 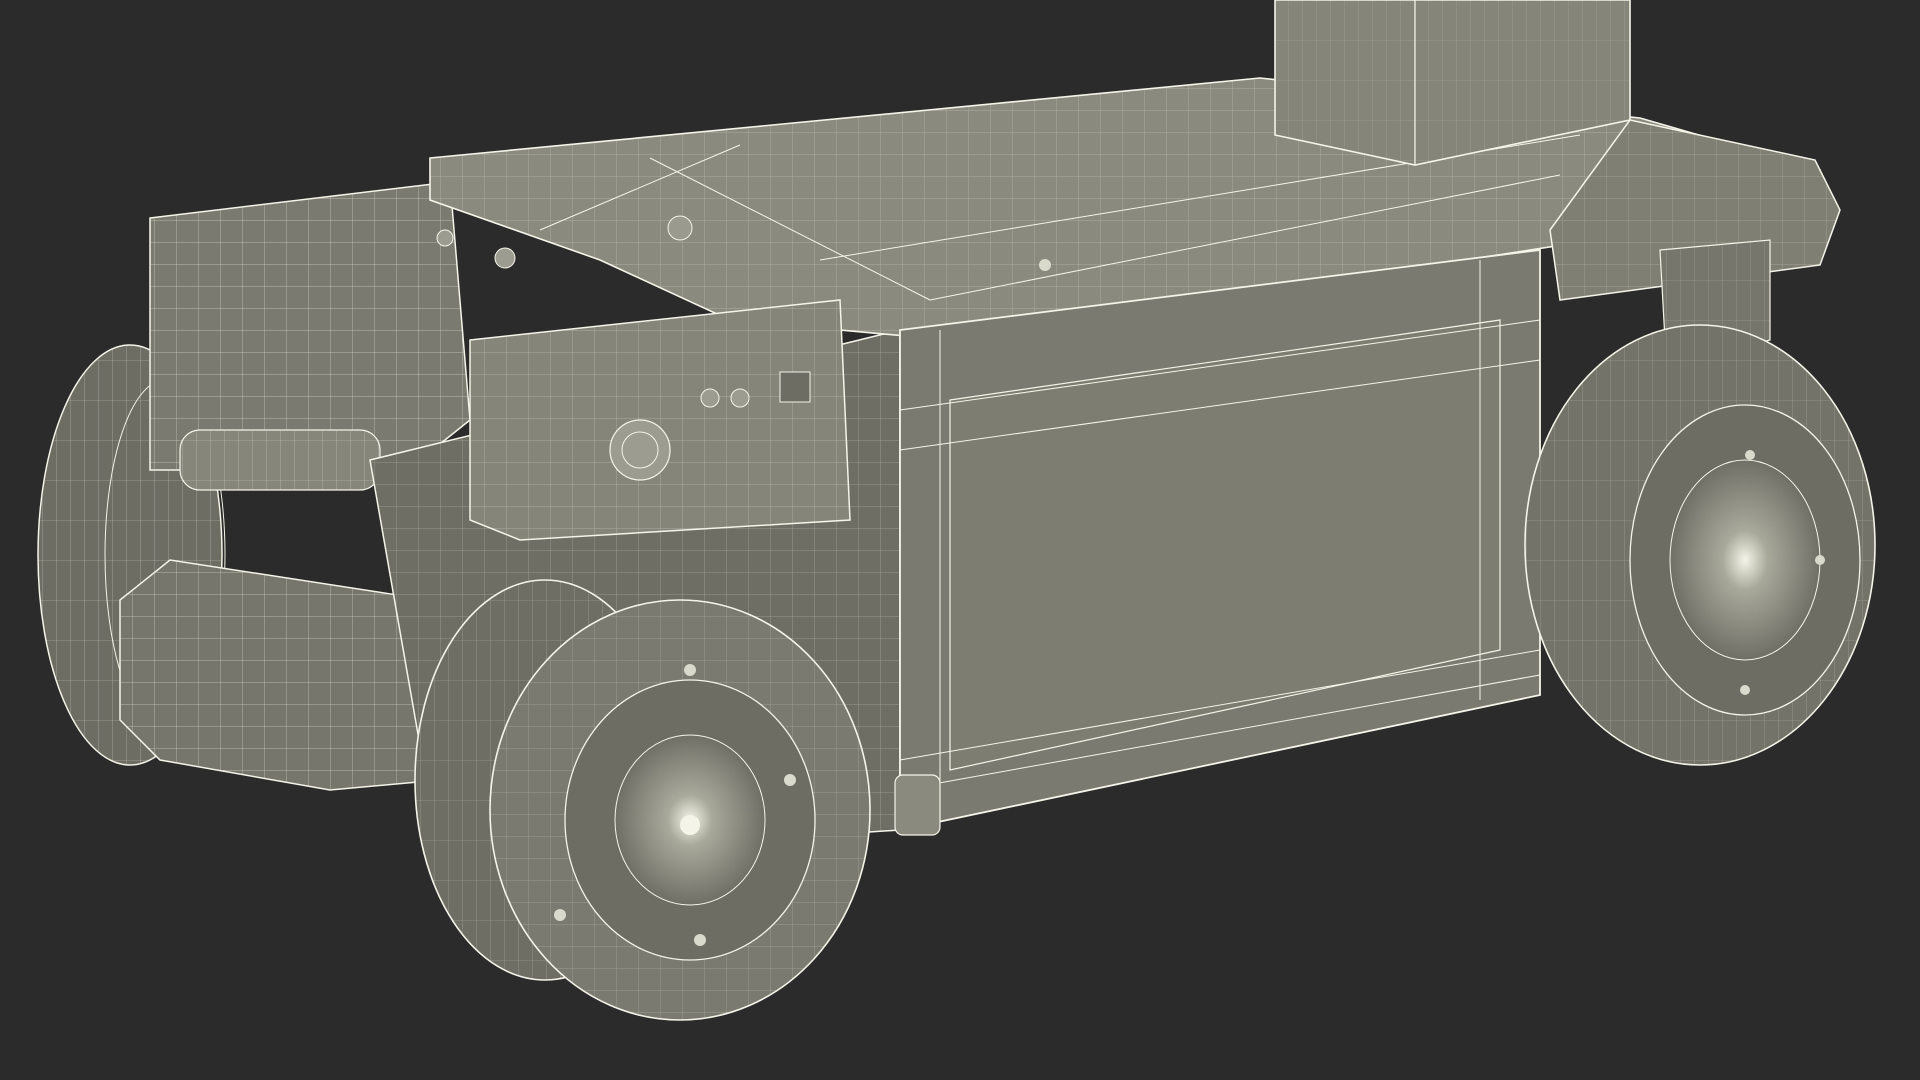 What do you see at coordinates (1700, 545) in the screenshot?
I see `front-right-wheel` at bounding box center [1700, 545].